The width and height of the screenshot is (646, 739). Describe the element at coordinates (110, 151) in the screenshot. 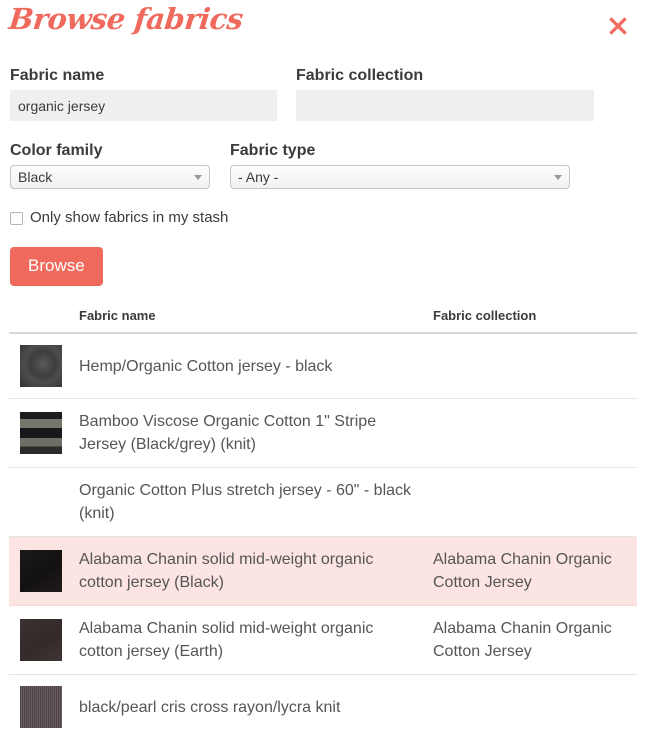

I see `color-family-label: Color family` at that location.